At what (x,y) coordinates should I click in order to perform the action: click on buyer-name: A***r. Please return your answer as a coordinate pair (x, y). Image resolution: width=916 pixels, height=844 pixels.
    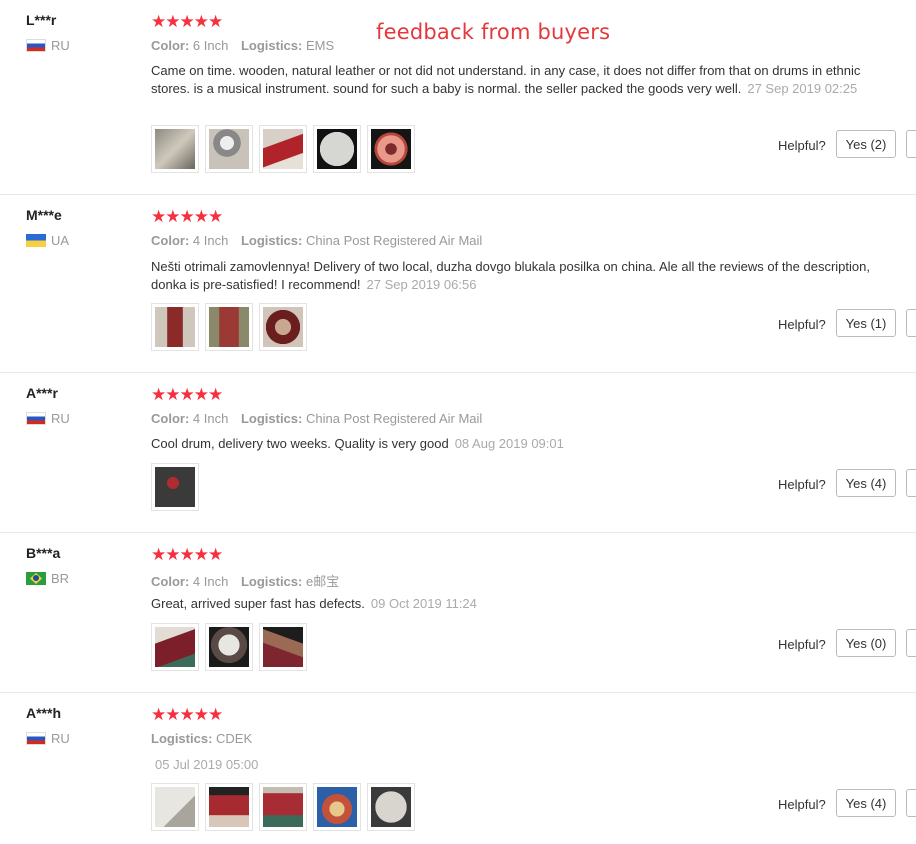
    Looking at the image, I should click on (42, 393).